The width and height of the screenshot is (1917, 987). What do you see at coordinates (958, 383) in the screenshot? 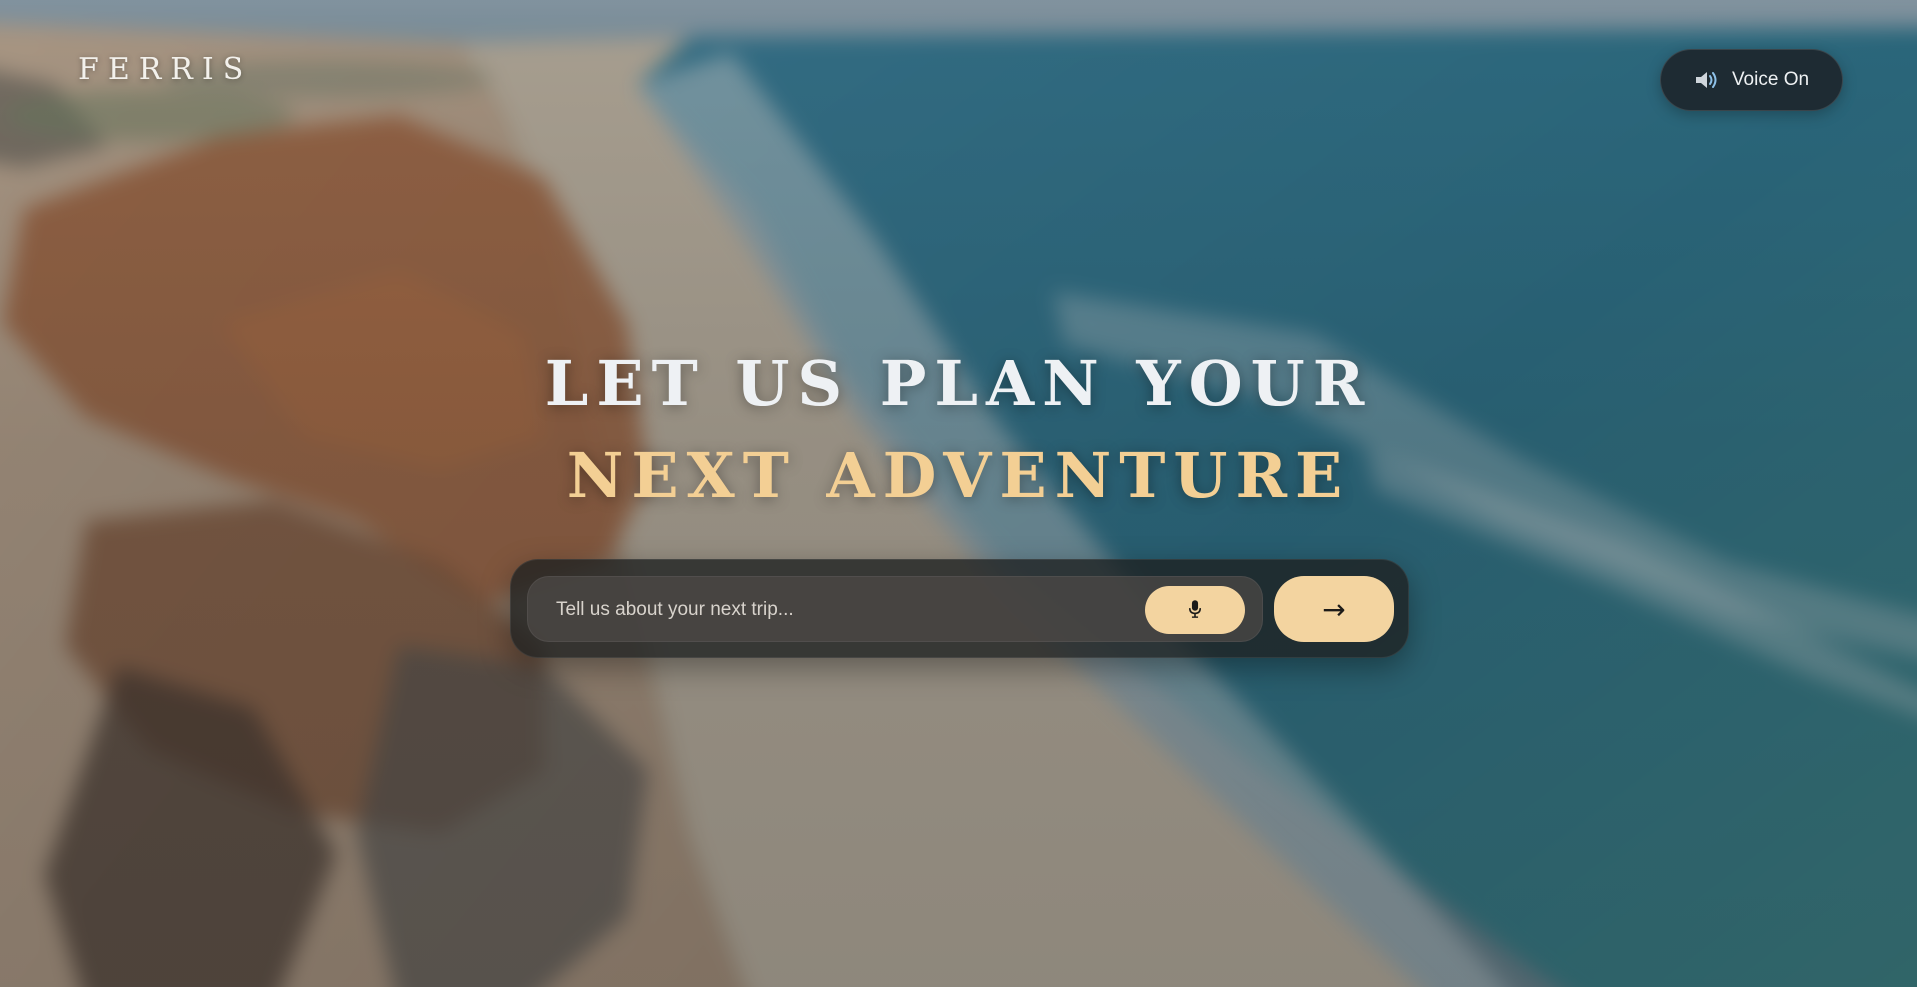
I see `hero-heading-line1: LET US PLAN YOUR` at bounding box center [958, 383].